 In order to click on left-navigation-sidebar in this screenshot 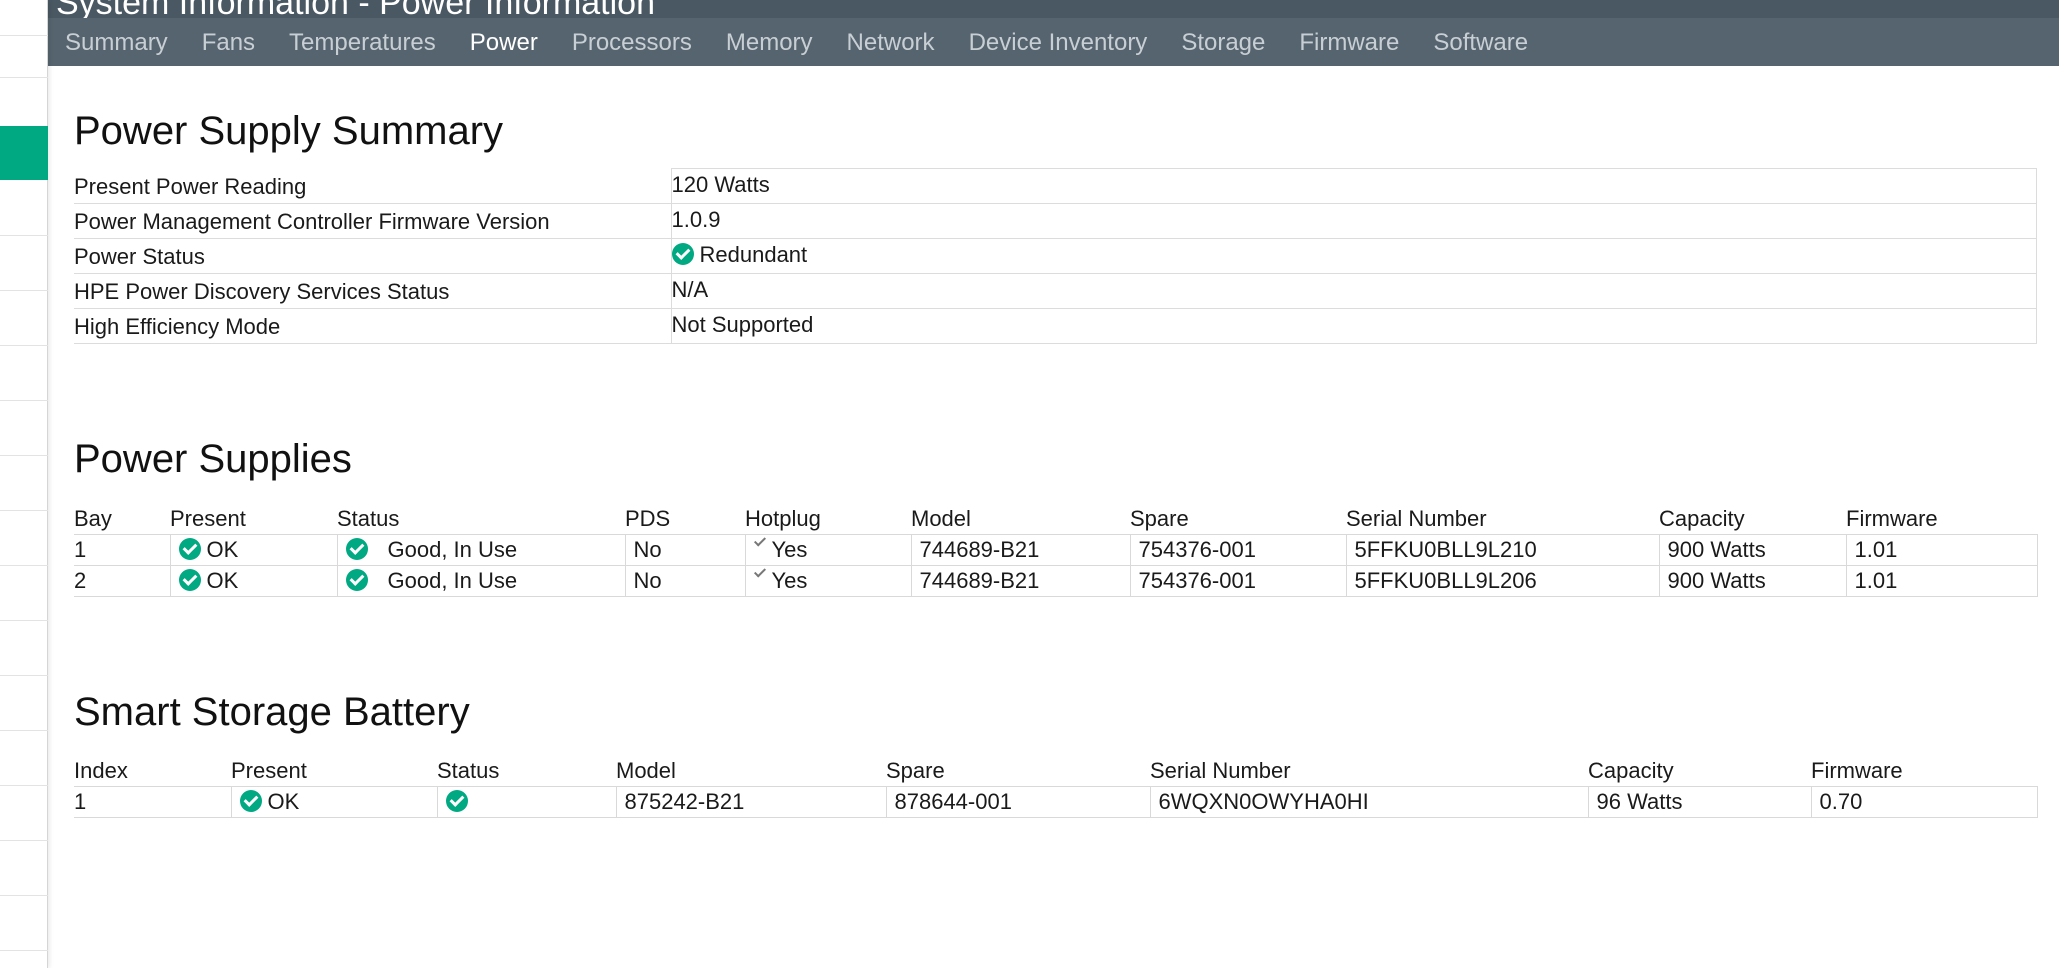, I will do `click(24, 484)`.